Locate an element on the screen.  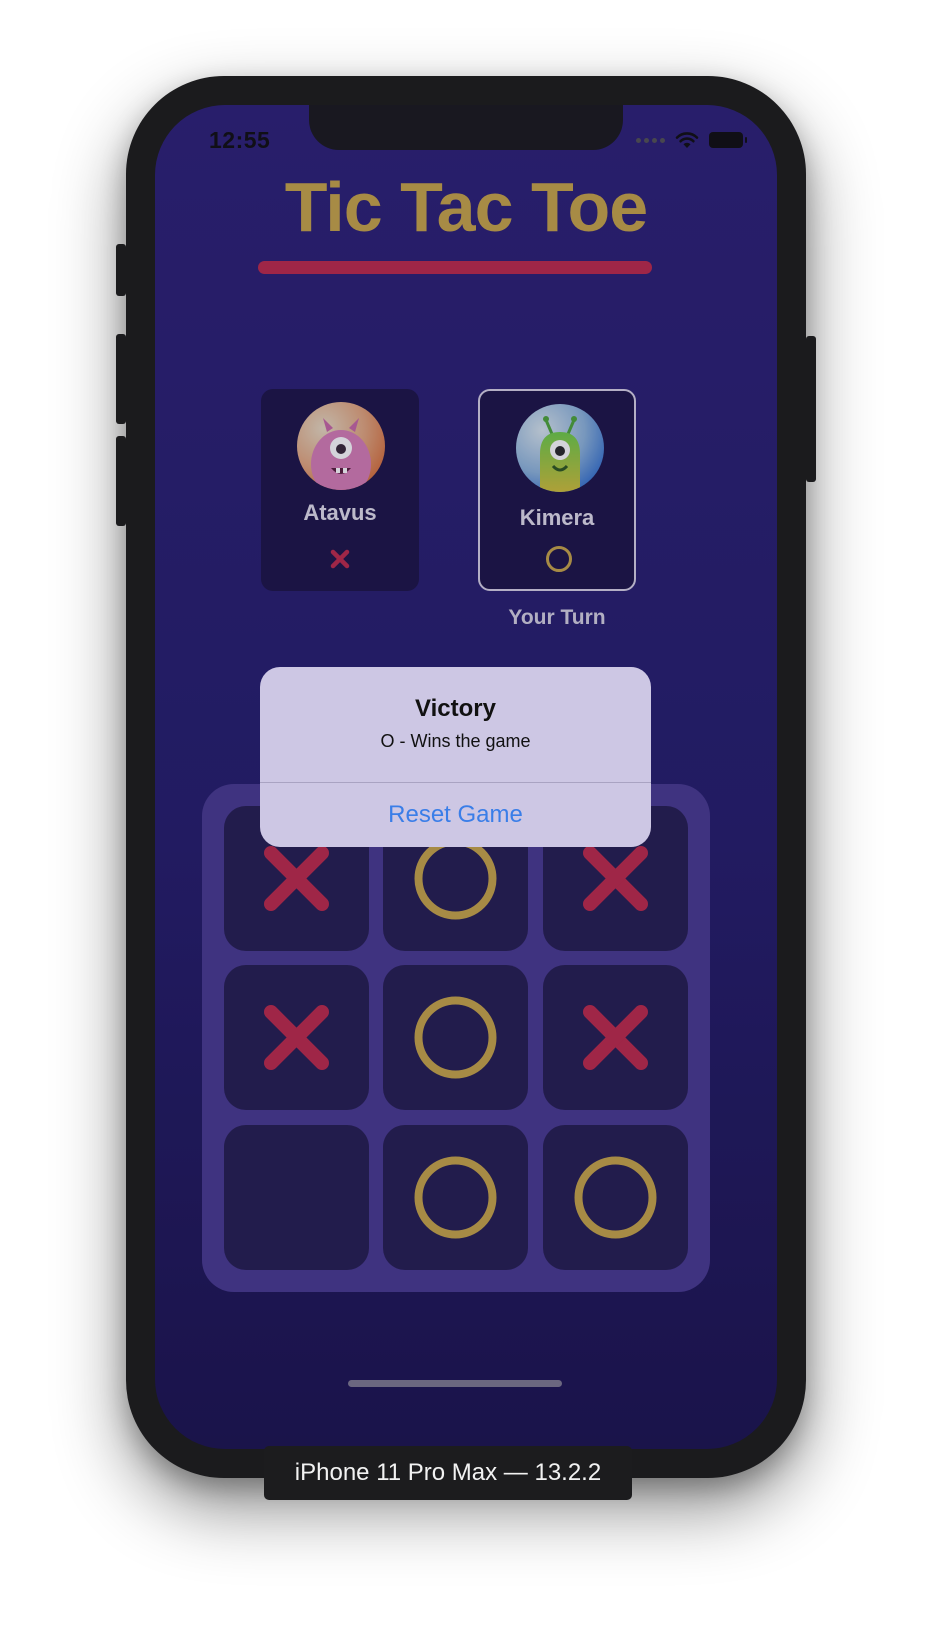
mute-switch is located at coordinates (121, 270).